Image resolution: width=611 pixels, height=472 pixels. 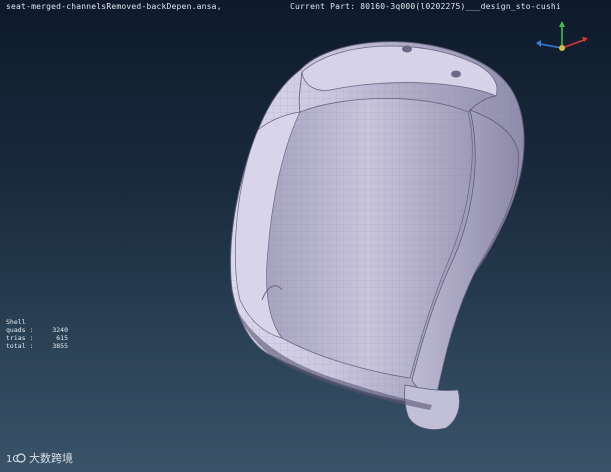 What do you see at coordinates (20, 346) in the screenshot?
I see `stats-label: total :` at bounding box center [20, 346].